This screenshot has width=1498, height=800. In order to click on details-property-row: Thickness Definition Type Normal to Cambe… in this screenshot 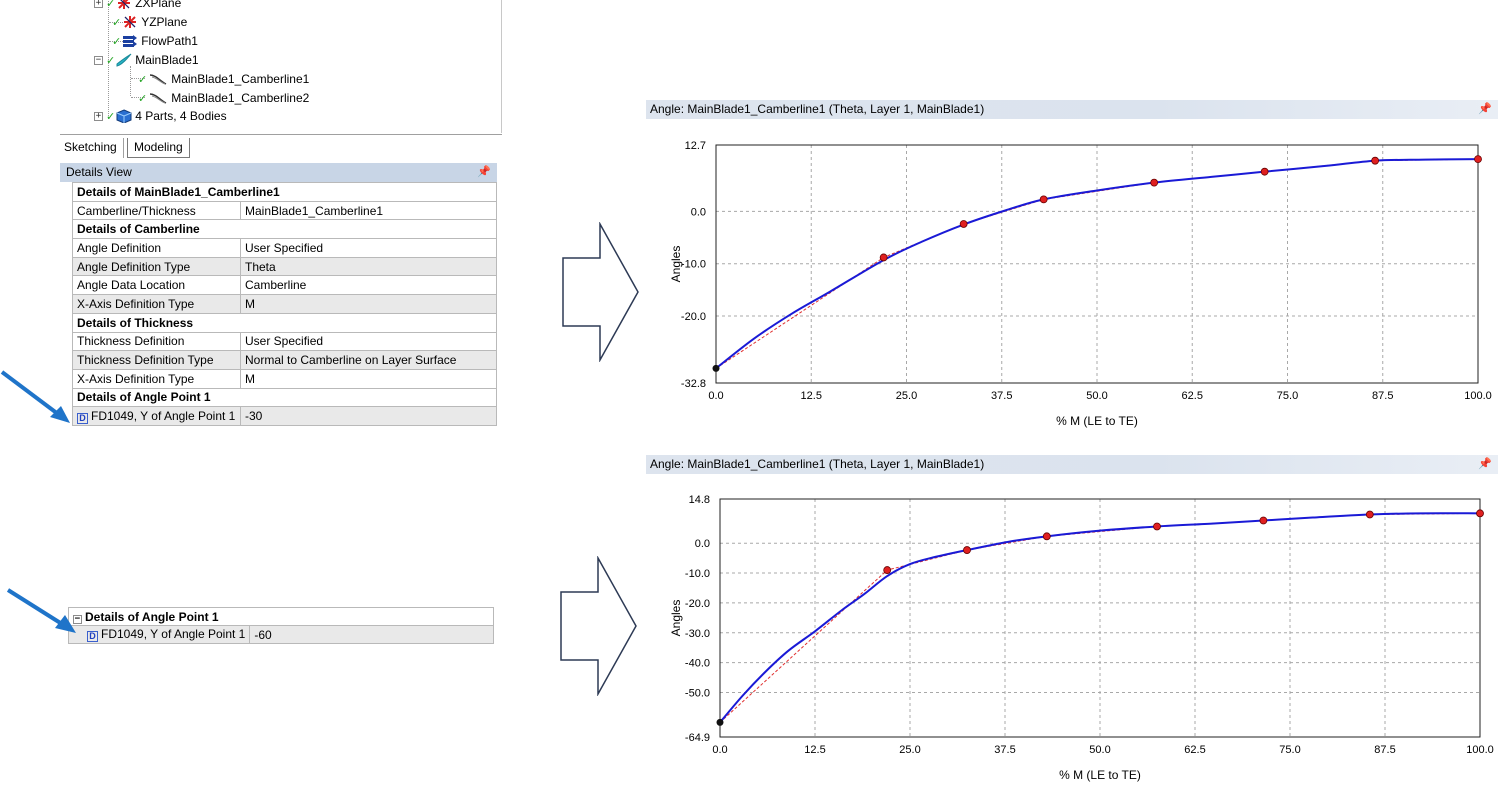, I will do `click(284, 360)`.